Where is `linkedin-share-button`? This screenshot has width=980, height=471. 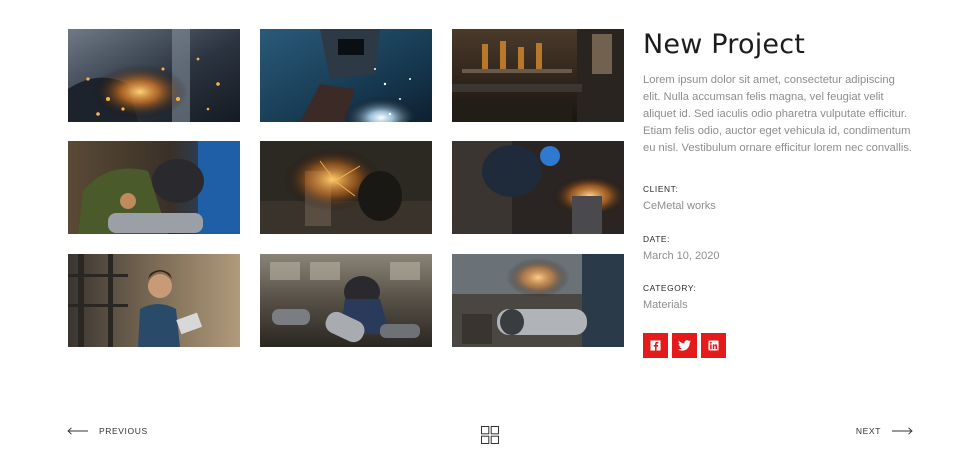
linkedin-share-button is located at coordinates (713, 345).